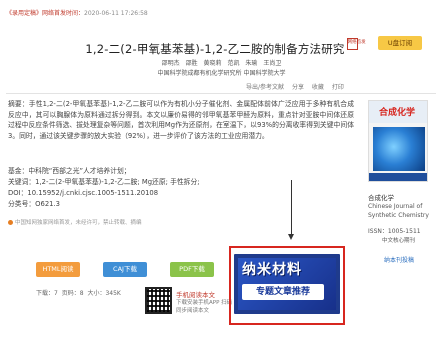 Image resolution: width=443 pixels, height=343 pixels. I want to click on publish-datetime: 2020-06-11 17:26:58, so click(116, 13).